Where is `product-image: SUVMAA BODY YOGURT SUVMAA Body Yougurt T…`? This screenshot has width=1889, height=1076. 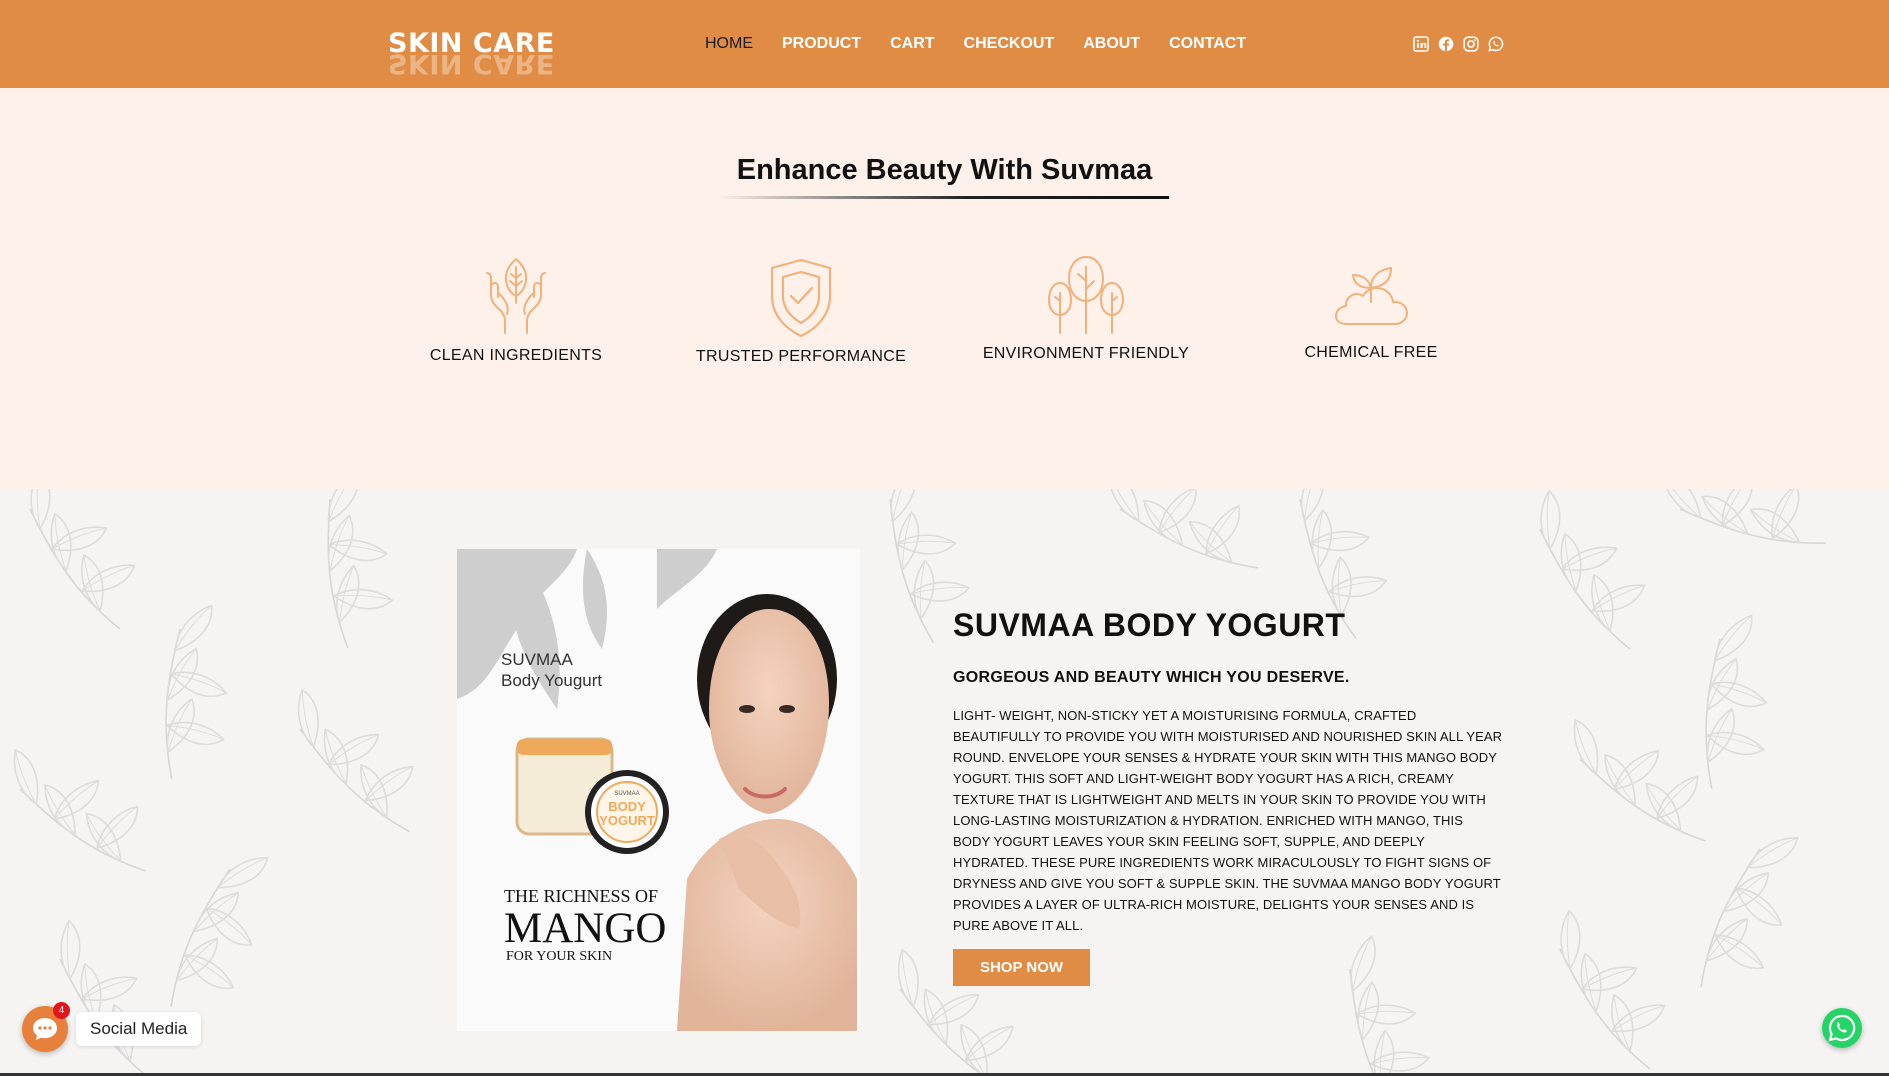
product-image: SUVMAA BODY YOGURT SUVMAA Body Yougurt T… is located at coordinates (658, 790).